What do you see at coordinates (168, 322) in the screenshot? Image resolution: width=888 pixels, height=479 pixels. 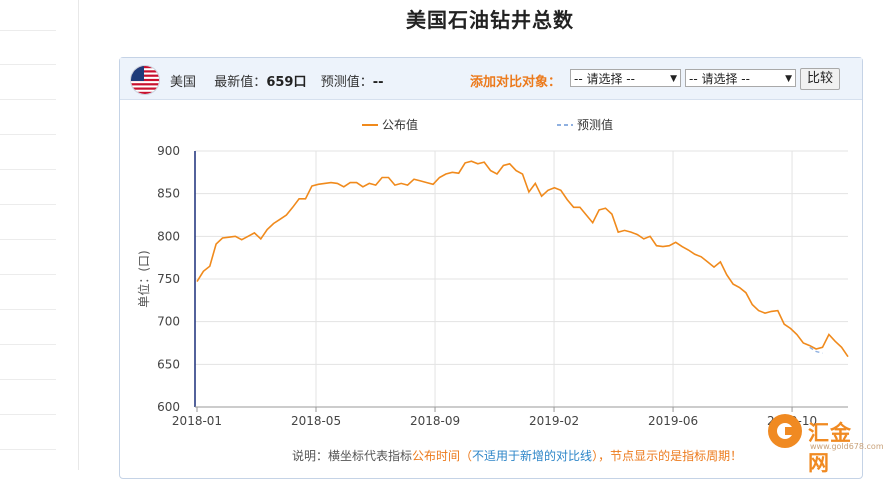 I see `y-tick-label: 700` at bounding box center [168, 322].